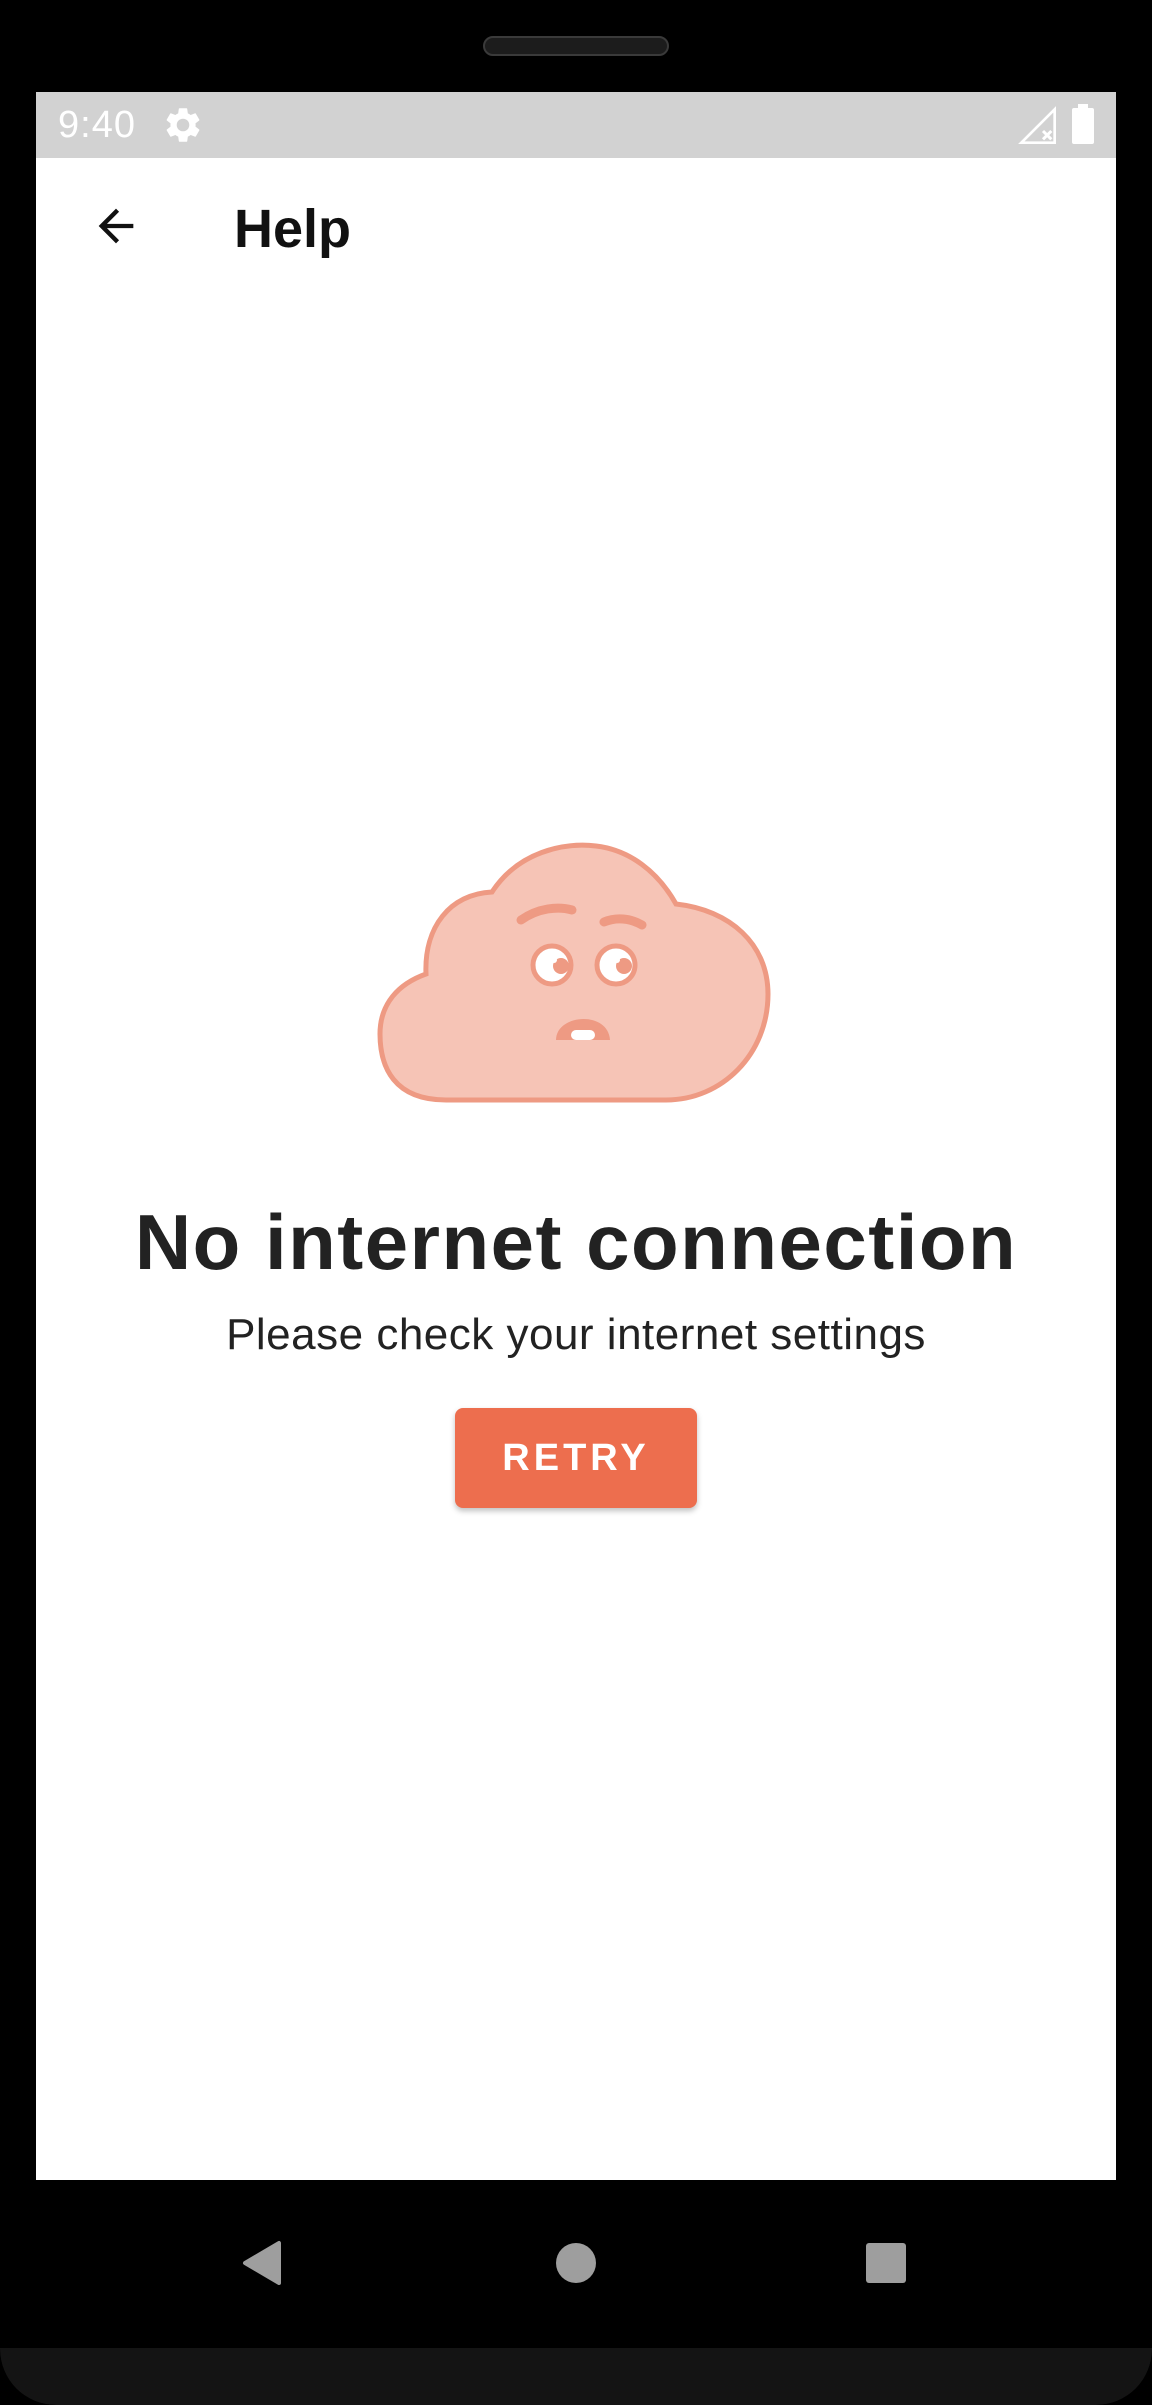  I want to click on device-chin, so click(576, 2376).